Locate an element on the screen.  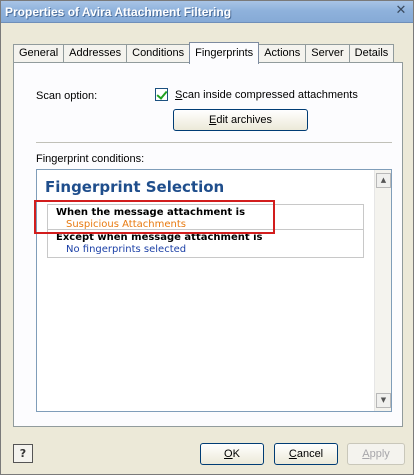
tab-addresses: Addresses is located at coordinates (95, 53).